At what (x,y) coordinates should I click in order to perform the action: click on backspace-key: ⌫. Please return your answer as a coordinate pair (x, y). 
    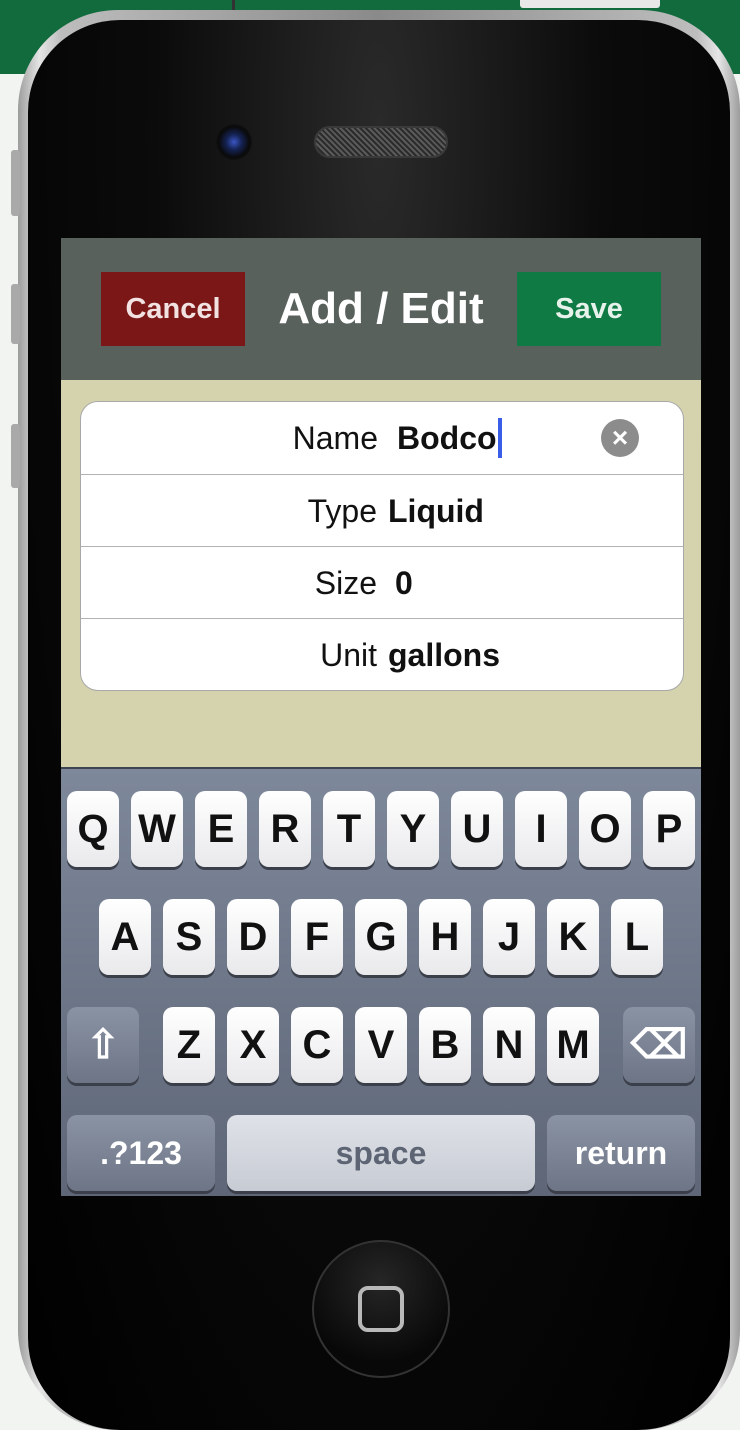
    Looking at the image, I should click on (659, 1045).